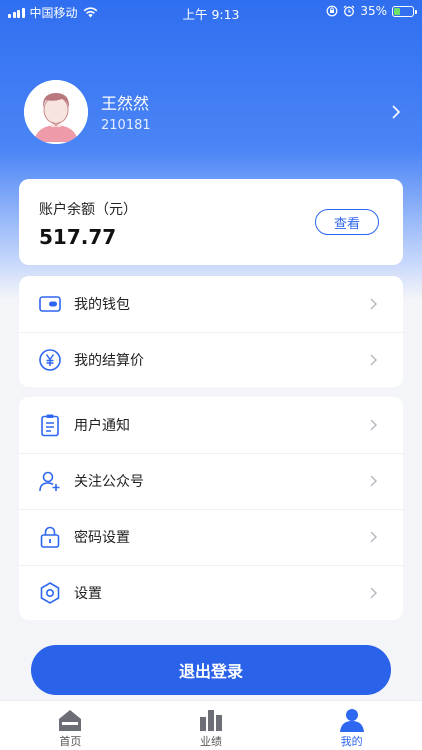 This screenshot has width=422, height=750. I want to click on tab-home: 首页, so click(70, 725).